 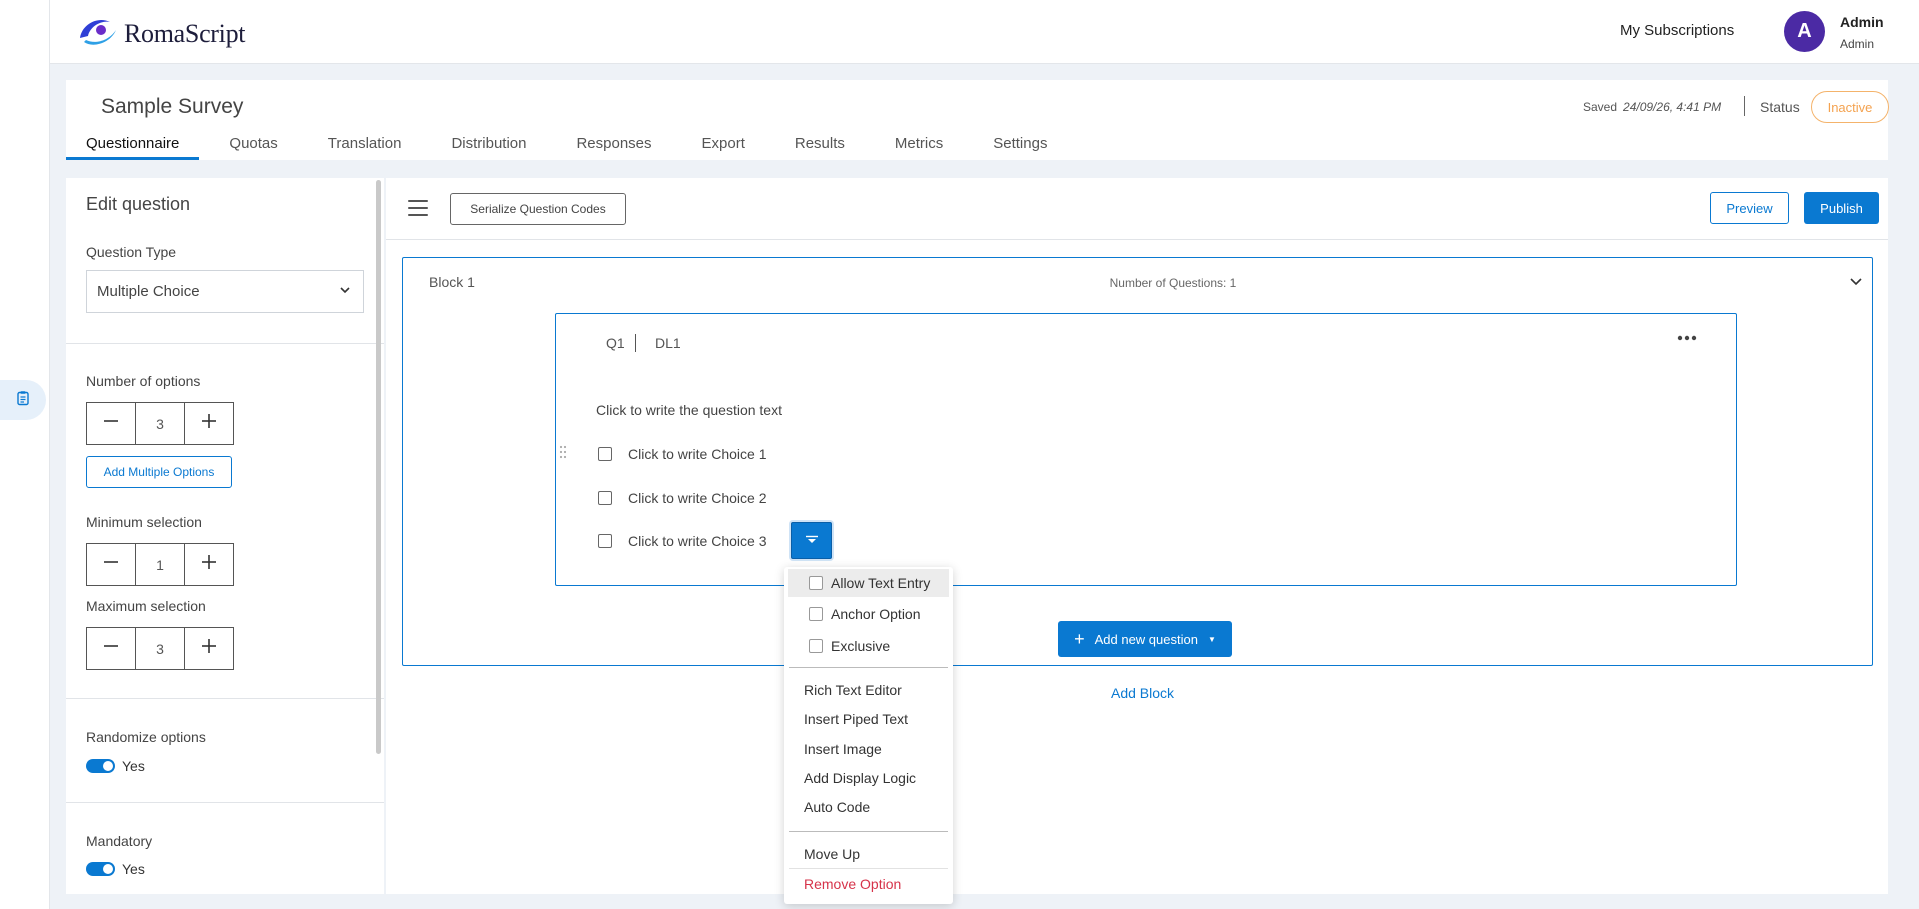 I want to click on question-text: Click to write the question text, so click(x=689, y=410).